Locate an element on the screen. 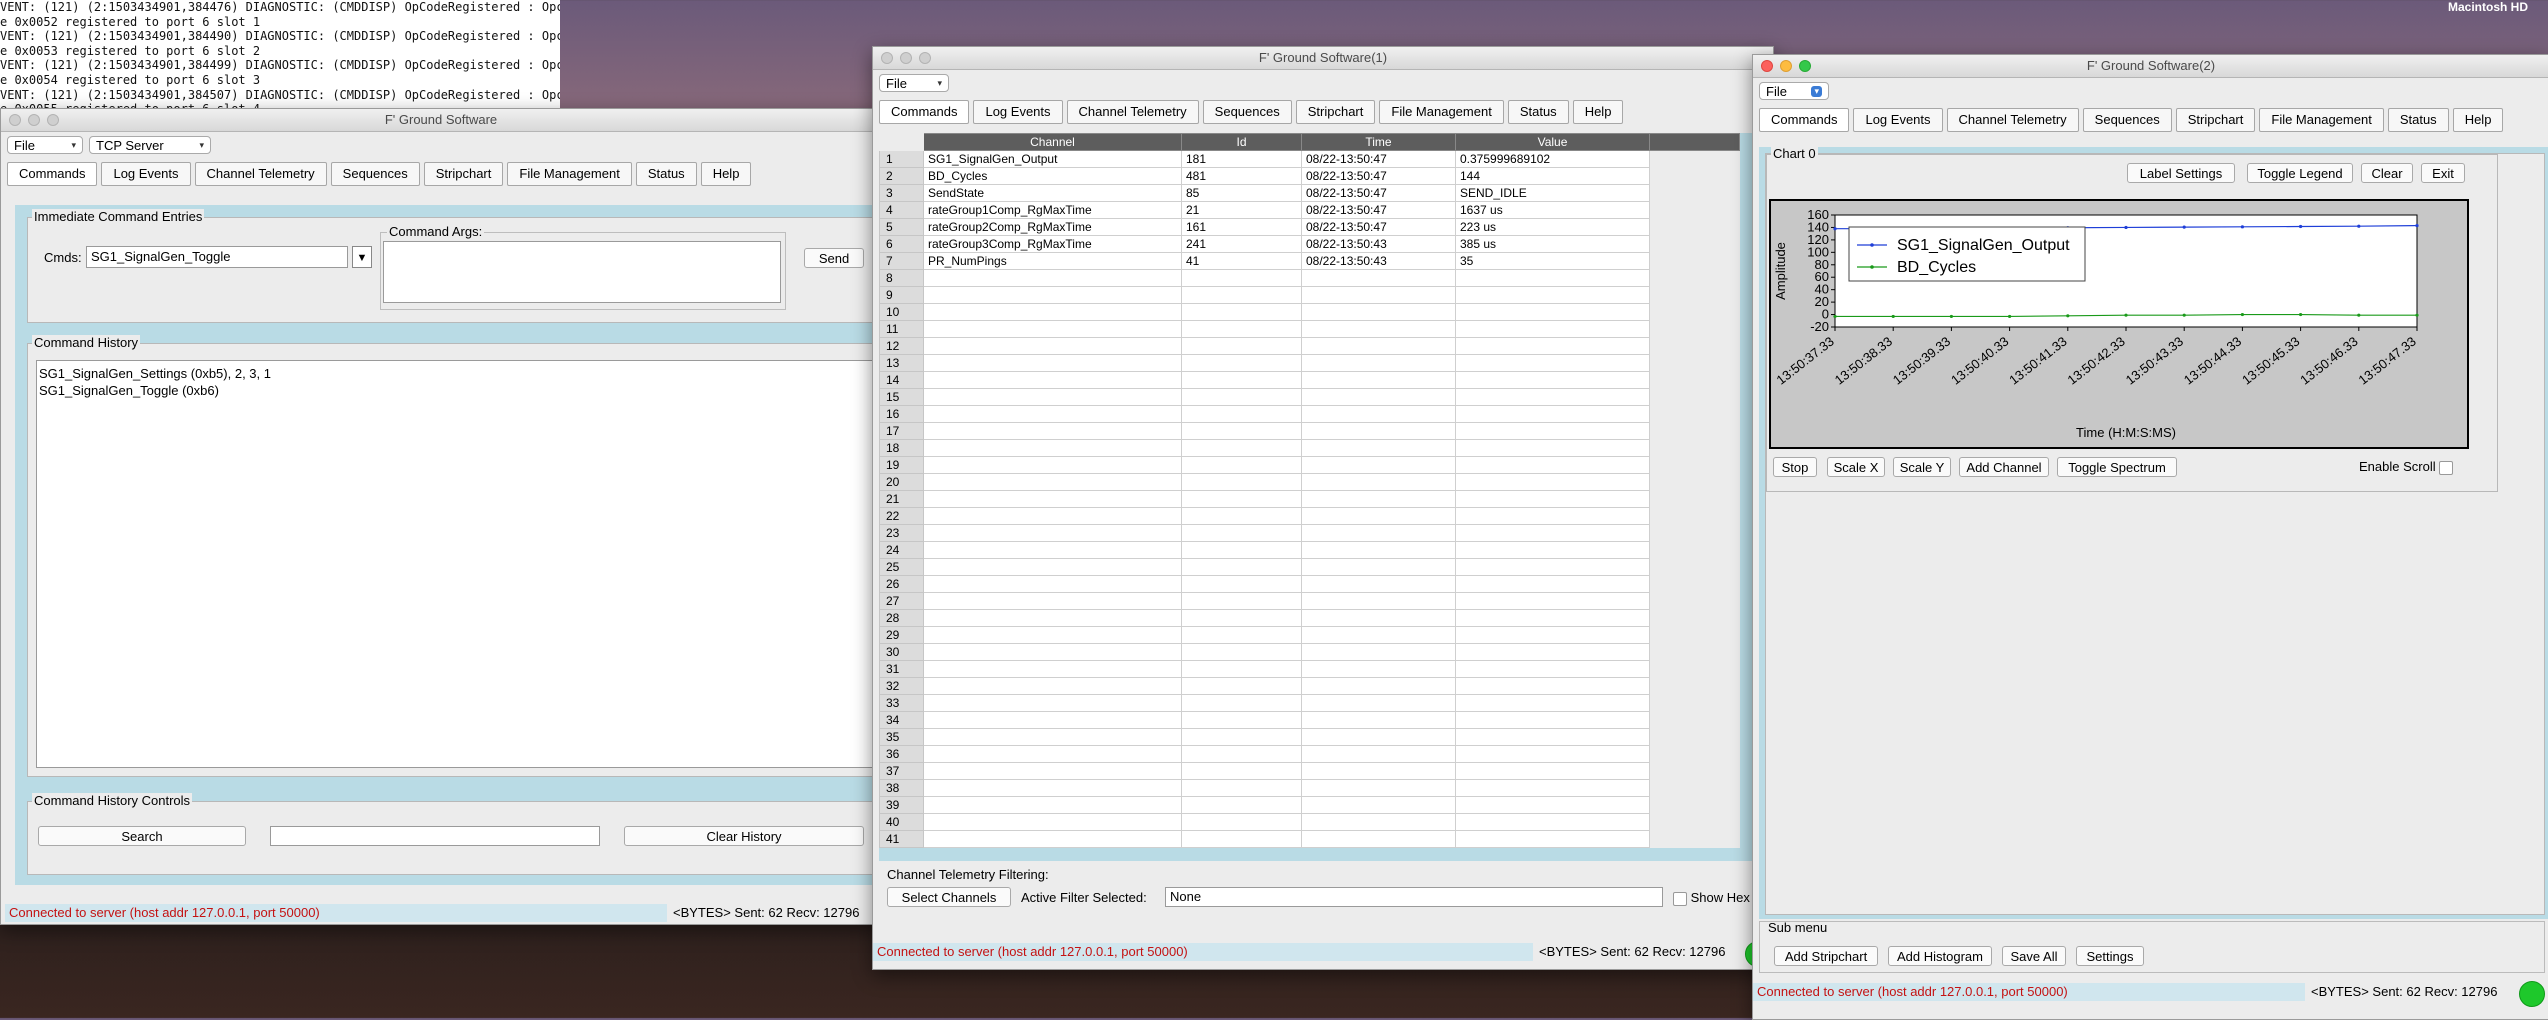 This screenshot has width=2548, height=1020. add-channel-button: Add Channel is located at coordinates (2004, 467).